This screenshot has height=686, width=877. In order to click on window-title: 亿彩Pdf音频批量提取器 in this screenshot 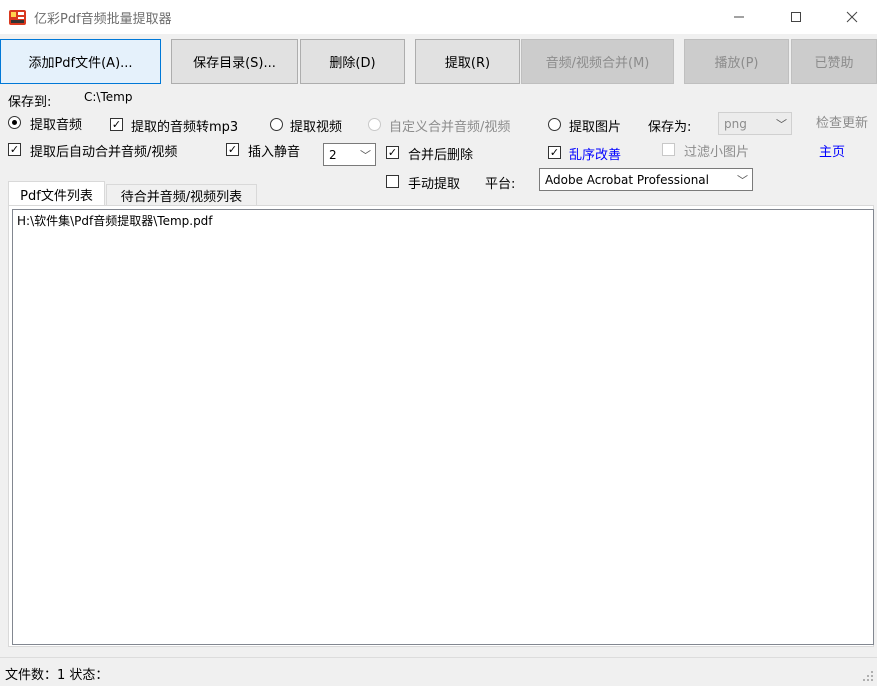, I will do `click(103, 19)`.